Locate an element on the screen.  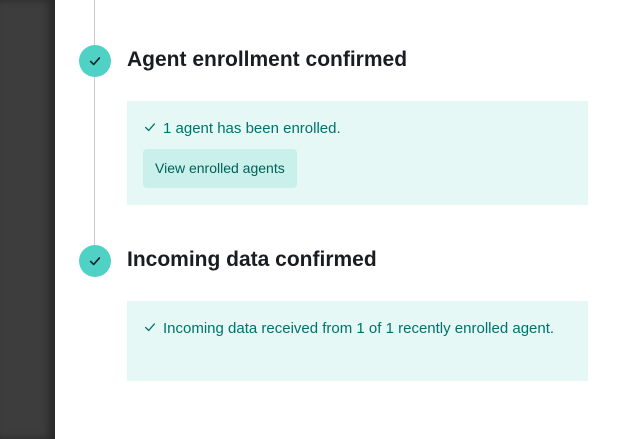
step-title-incoming-data: Incoming data confirmed is located at coordinates (252, 259).